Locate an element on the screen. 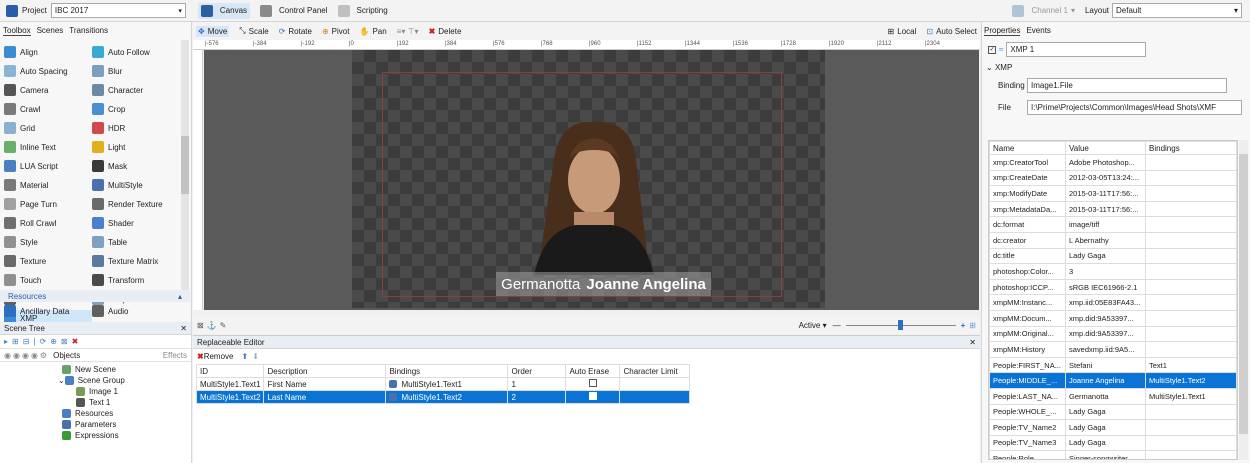  column-order: Order is located at coordinates (537, 371).